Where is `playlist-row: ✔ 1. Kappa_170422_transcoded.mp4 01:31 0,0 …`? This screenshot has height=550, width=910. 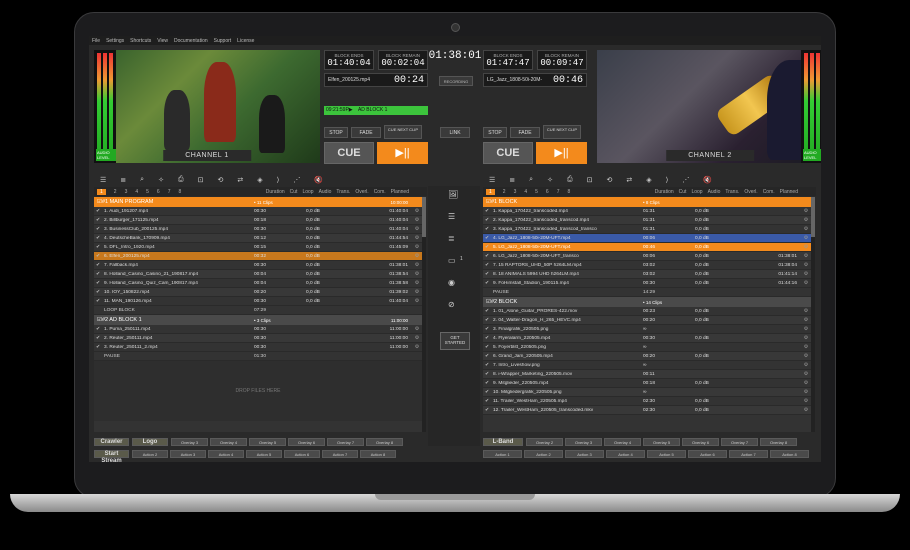 playlist-row: ✔ 1. Kappa_170422_transcoded.mp4 01:31 0,0 … is located at coordinates (647, 211).